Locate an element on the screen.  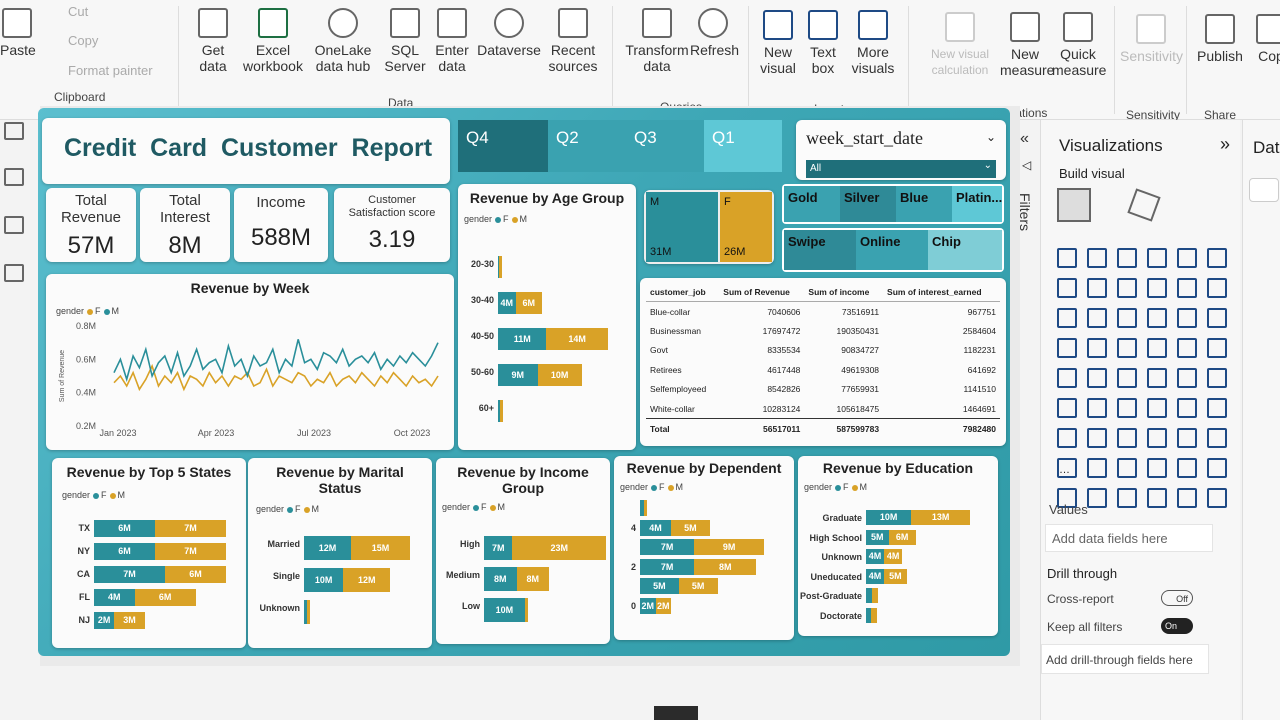
excel-workbook-button: Excel workbook is located at coordinates (273, 41).